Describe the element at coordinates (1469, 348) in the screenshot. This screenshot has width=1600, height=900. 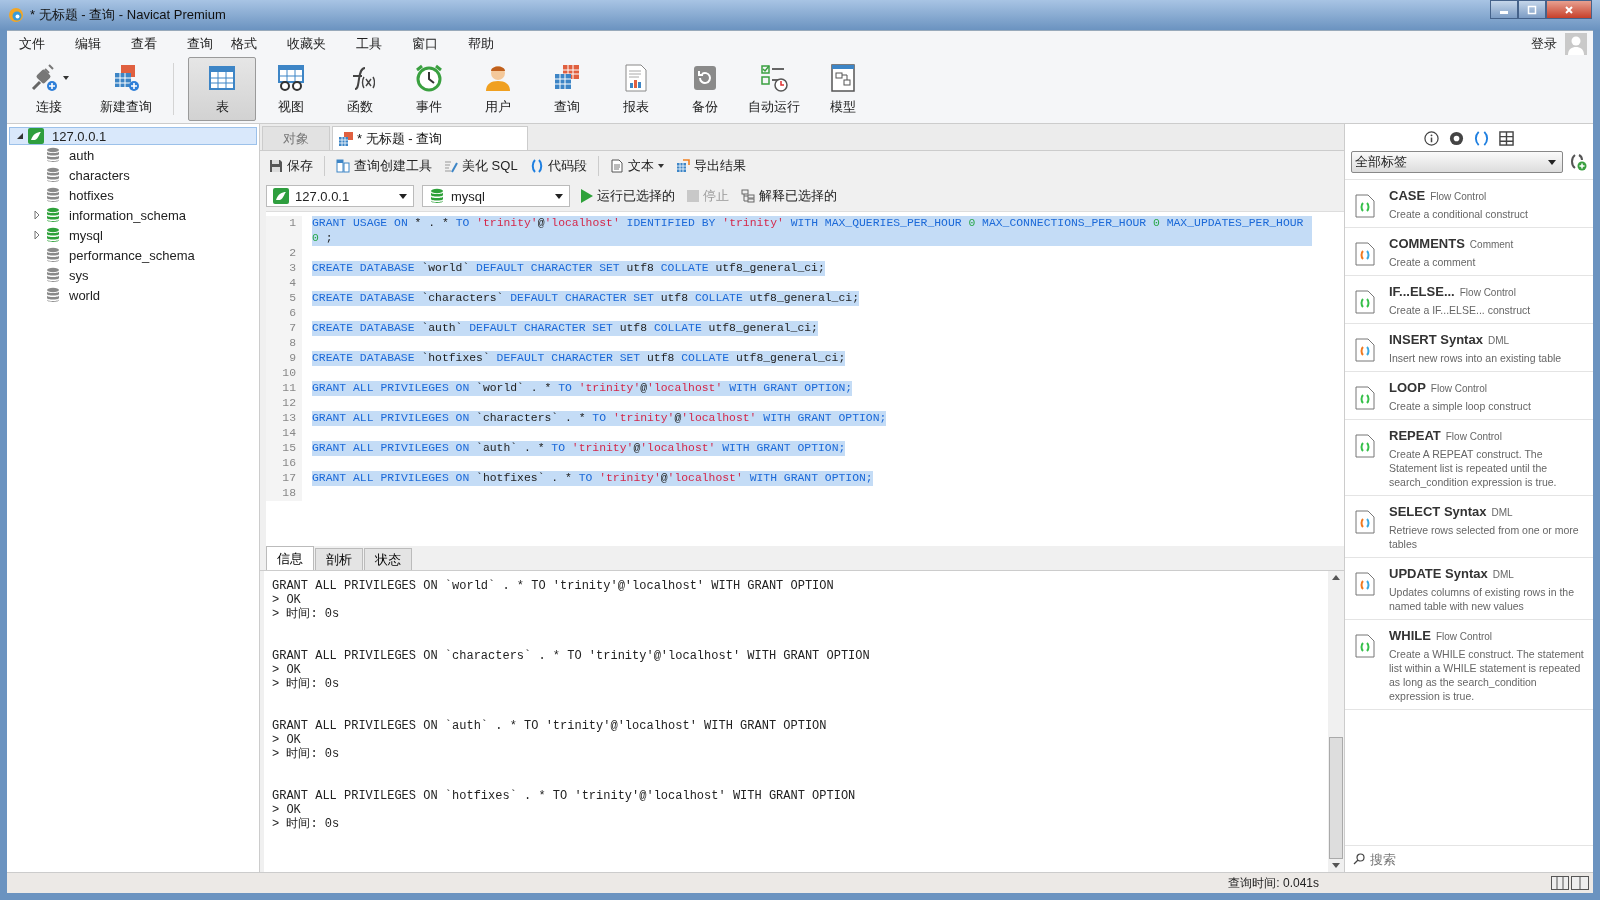
I see `snippet-item: INSERT Syntax DML Insert new rows into an existing table` at that location.